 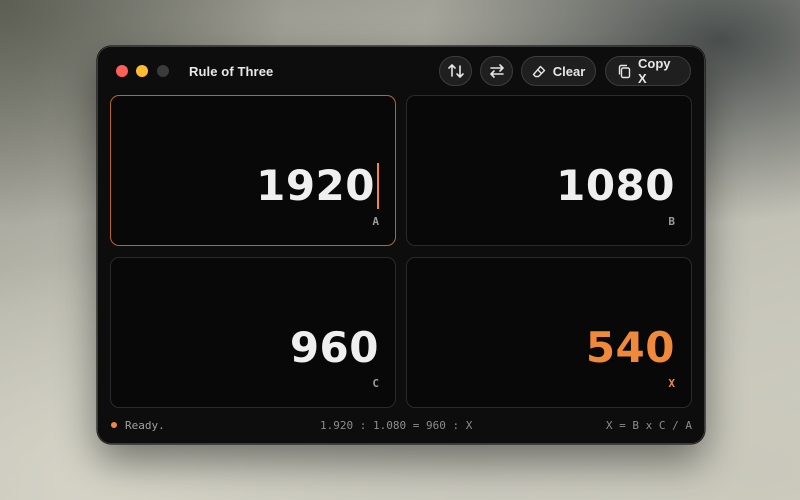 What do you see at coordinates (253, 170) in the screenshot?
I see `field-a: 1920 A` at bounding box center [253, 170].